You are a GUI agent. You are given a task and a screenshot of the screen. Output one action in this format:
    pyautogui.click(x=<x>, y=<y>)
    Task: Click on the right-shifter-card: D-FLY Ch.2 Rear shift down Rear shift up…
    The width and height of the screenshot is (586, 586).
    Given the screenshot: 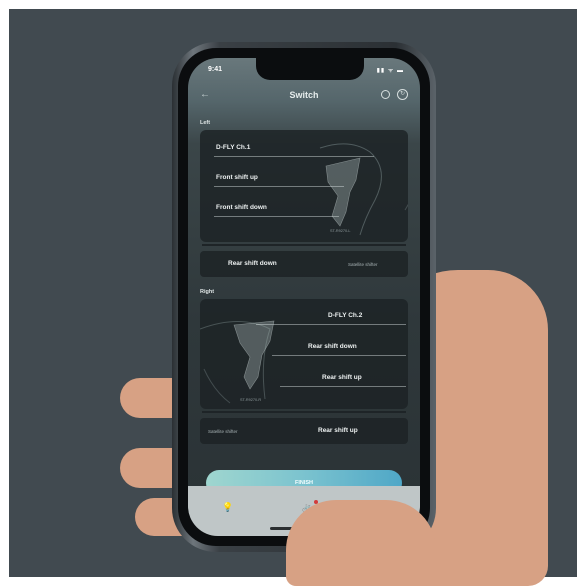 What is the action you would take?
    pyautogui.click(x=304, y=354)
    